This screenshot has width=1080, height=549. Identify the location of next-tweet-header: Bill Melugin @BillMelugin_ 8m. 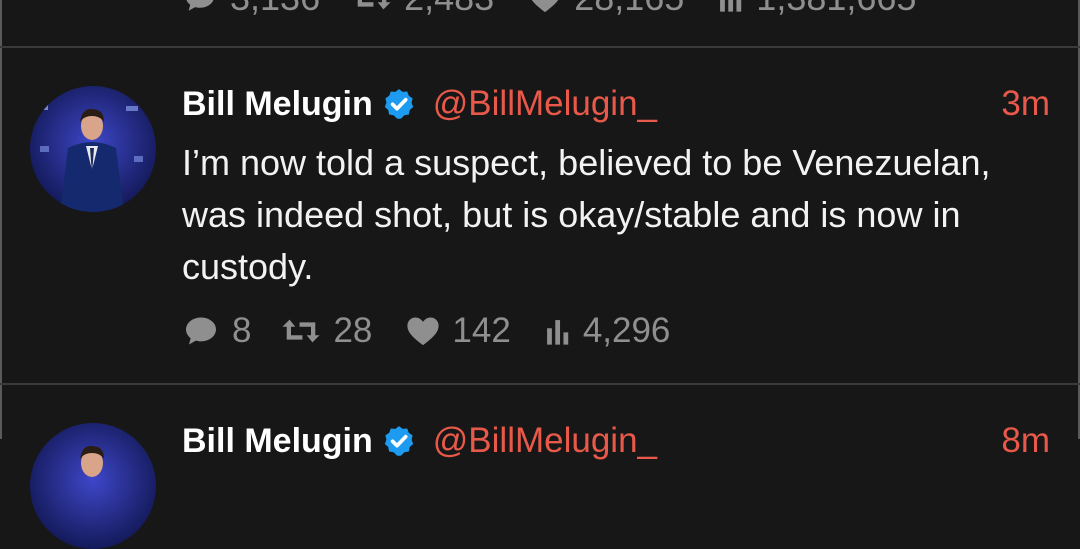
(616, 441).